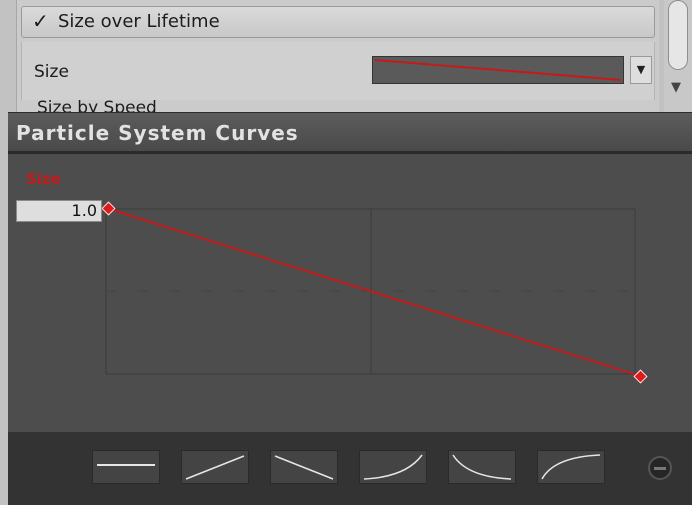  What do you see at coordinates (660, 468) in the screenshot?
I see `remove-icon` at bounding box center [660, 468].